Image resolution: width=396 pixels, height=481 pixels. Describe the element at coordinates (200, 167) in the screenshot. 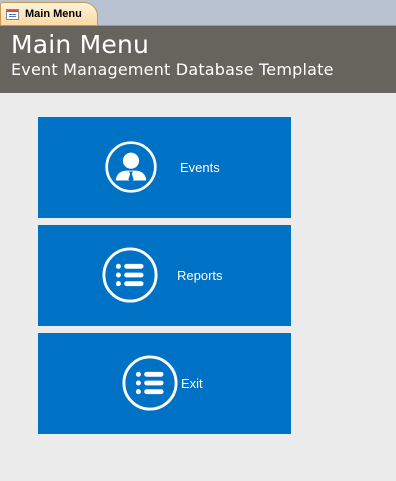

I see `events-label: Events` at that location.